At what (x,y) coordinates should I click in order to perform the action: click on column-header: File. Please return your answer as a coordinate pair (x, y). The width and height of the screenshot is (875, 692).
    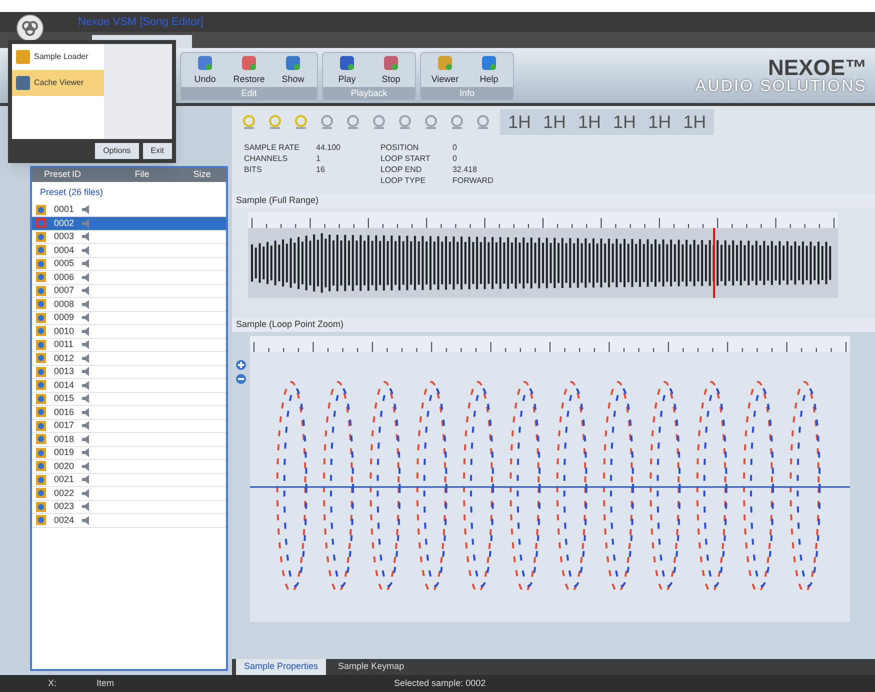
    Looking at the image, I should click on (142, 175).